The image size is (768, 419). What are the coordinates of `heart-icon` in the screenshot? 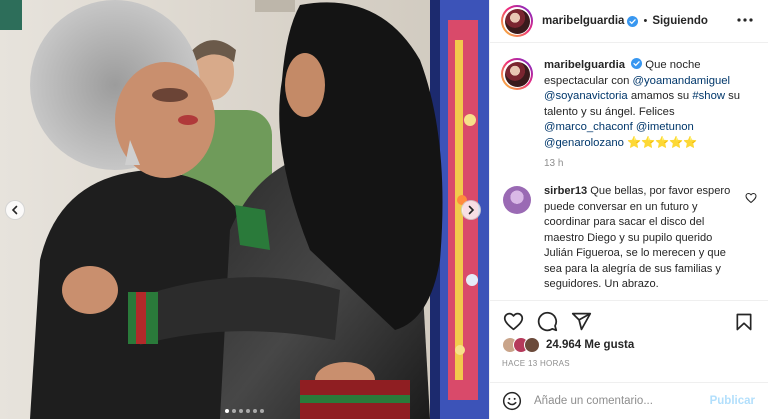 It's located at (513, 321).